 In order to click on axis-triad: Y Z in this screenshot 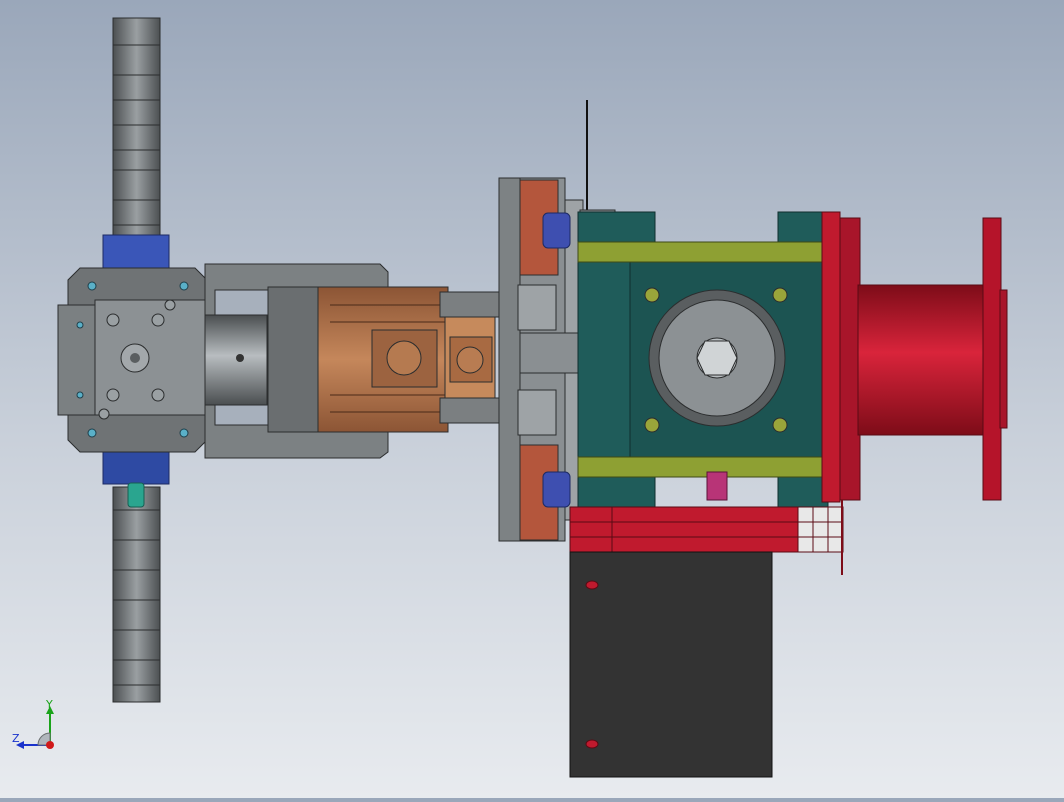, I will do `click(40, 729)`.